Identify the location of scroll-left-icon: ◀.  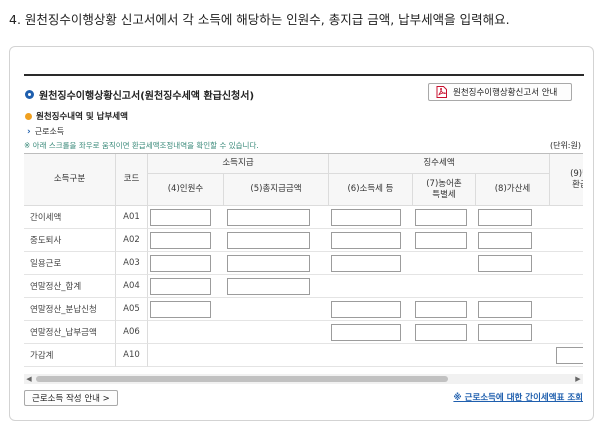
(29, 379).